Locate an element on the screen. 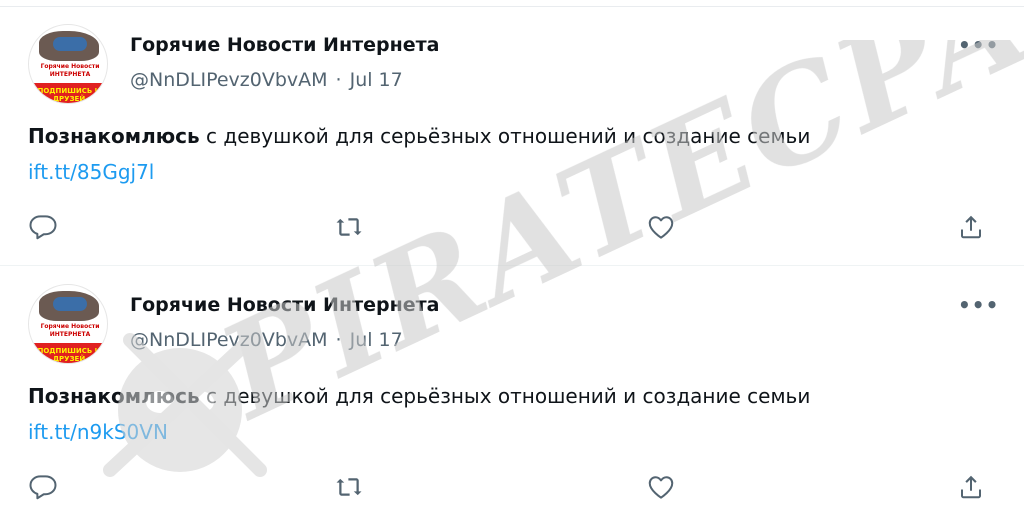 The width and height of the screenshot is (1024, 524). tweet-link: ift.tt/n9kS0VN is located at coordinates (98, 432).